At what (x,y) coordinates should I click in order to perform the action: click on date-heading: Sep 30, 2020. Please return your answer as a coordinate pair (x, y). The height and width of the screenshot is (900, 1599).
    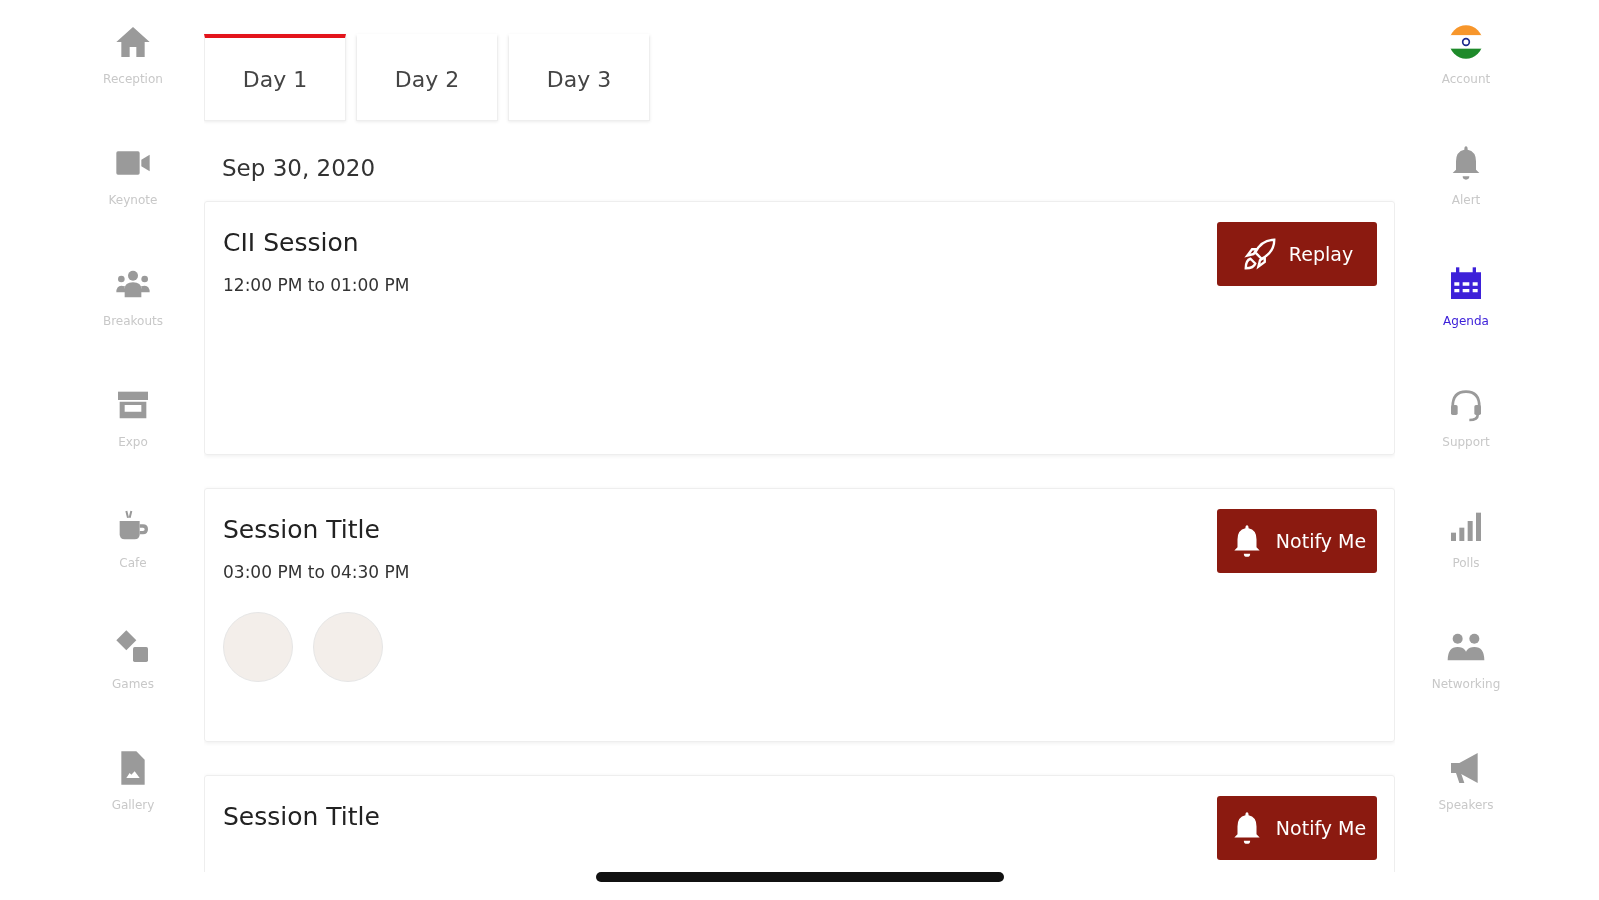
    Looking at the image, I should click on (299, 168).